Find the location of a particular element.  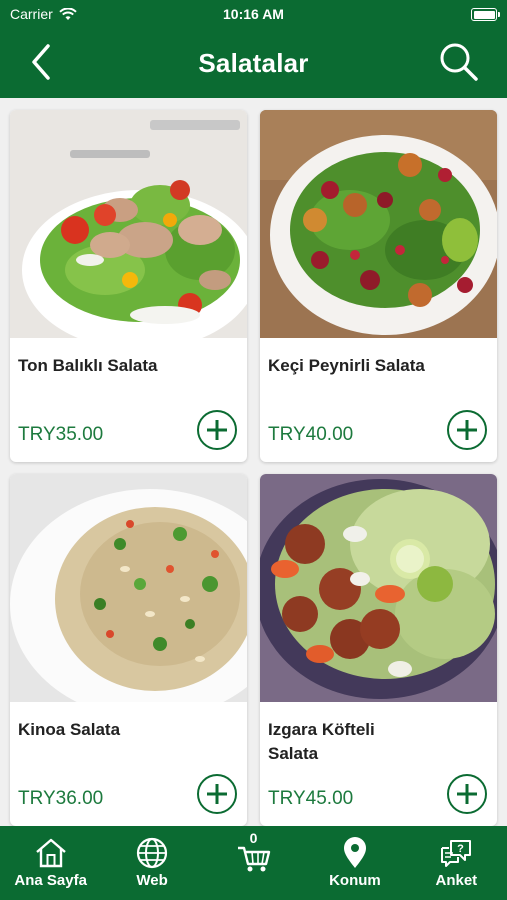

location-pin-icon is located at coordinates (354, 852).